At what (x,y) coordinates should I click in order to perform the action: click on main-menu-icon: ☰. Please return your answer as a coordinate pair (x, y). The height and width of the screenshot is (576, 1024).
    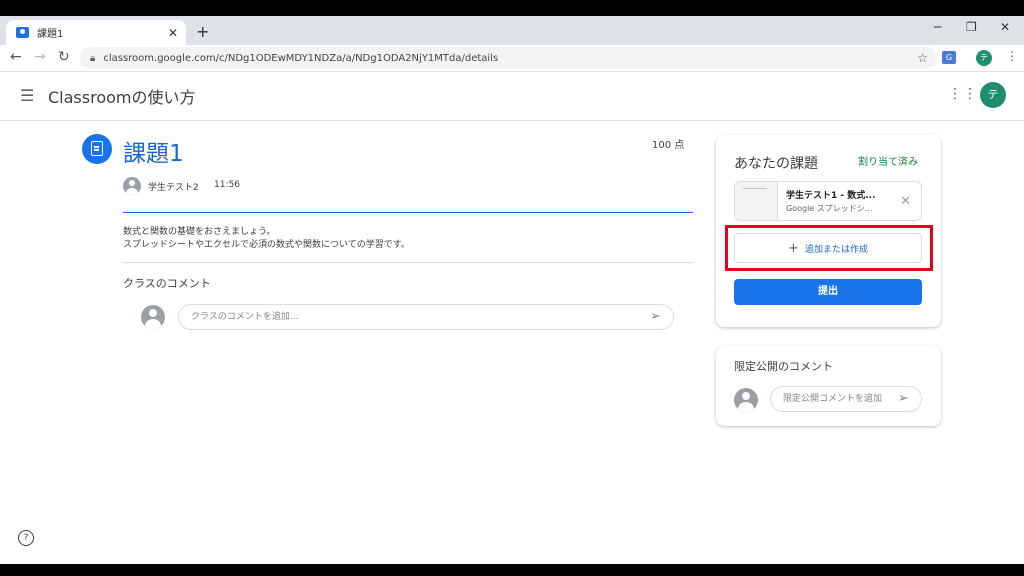
    Looking at the image, I should click on (27, 95).